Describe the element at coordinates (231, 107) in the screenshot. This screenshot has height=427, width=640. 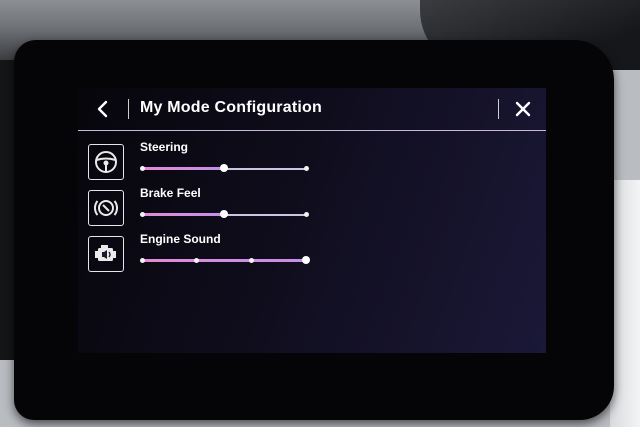
I see `page-title: My Mode Configuration` at that location.